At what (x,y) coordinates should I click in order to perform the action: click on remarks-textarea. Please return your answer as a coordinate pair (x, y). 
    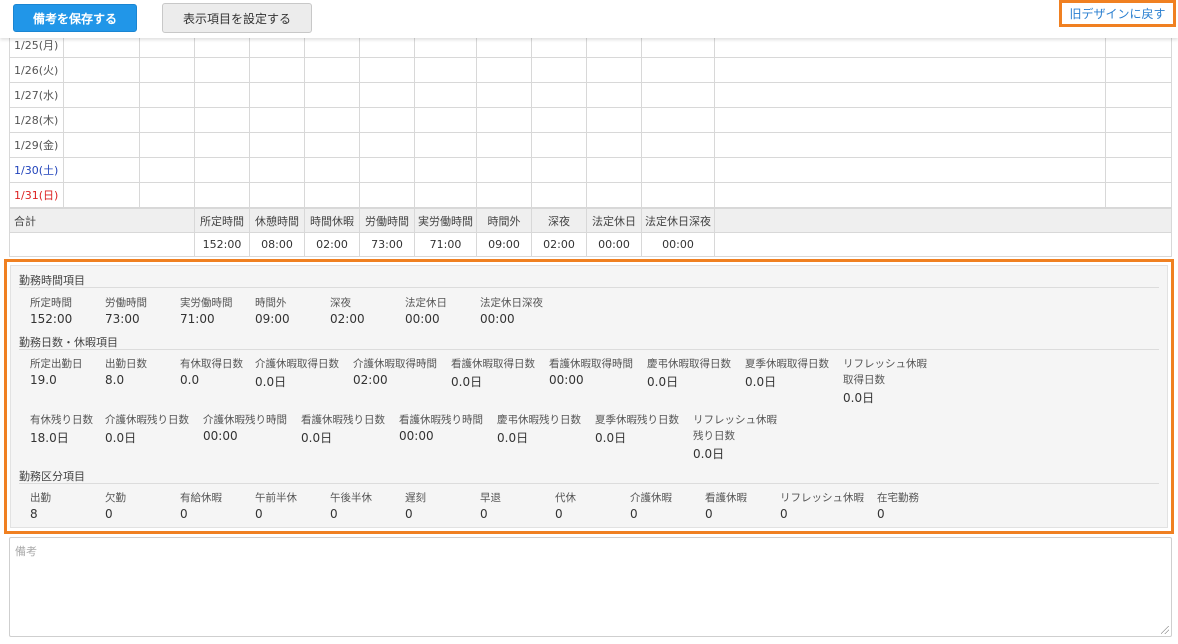
    Looking at the image, I should click on (590, 587).